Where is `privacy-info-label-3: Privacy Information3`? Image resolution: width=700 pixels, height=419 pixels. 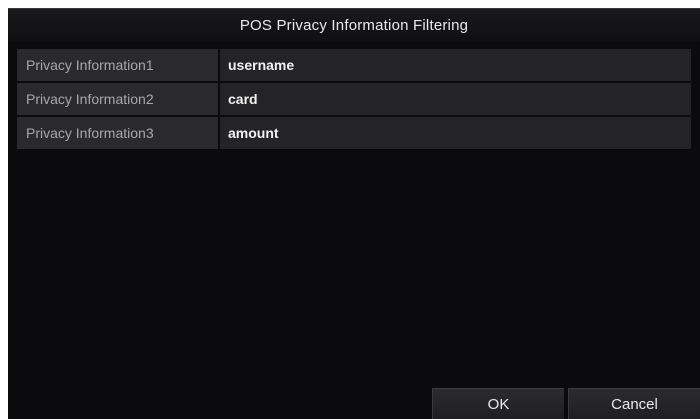
privacy-info-label-3: Privacy Information3 is located at coordinates (118, 133).